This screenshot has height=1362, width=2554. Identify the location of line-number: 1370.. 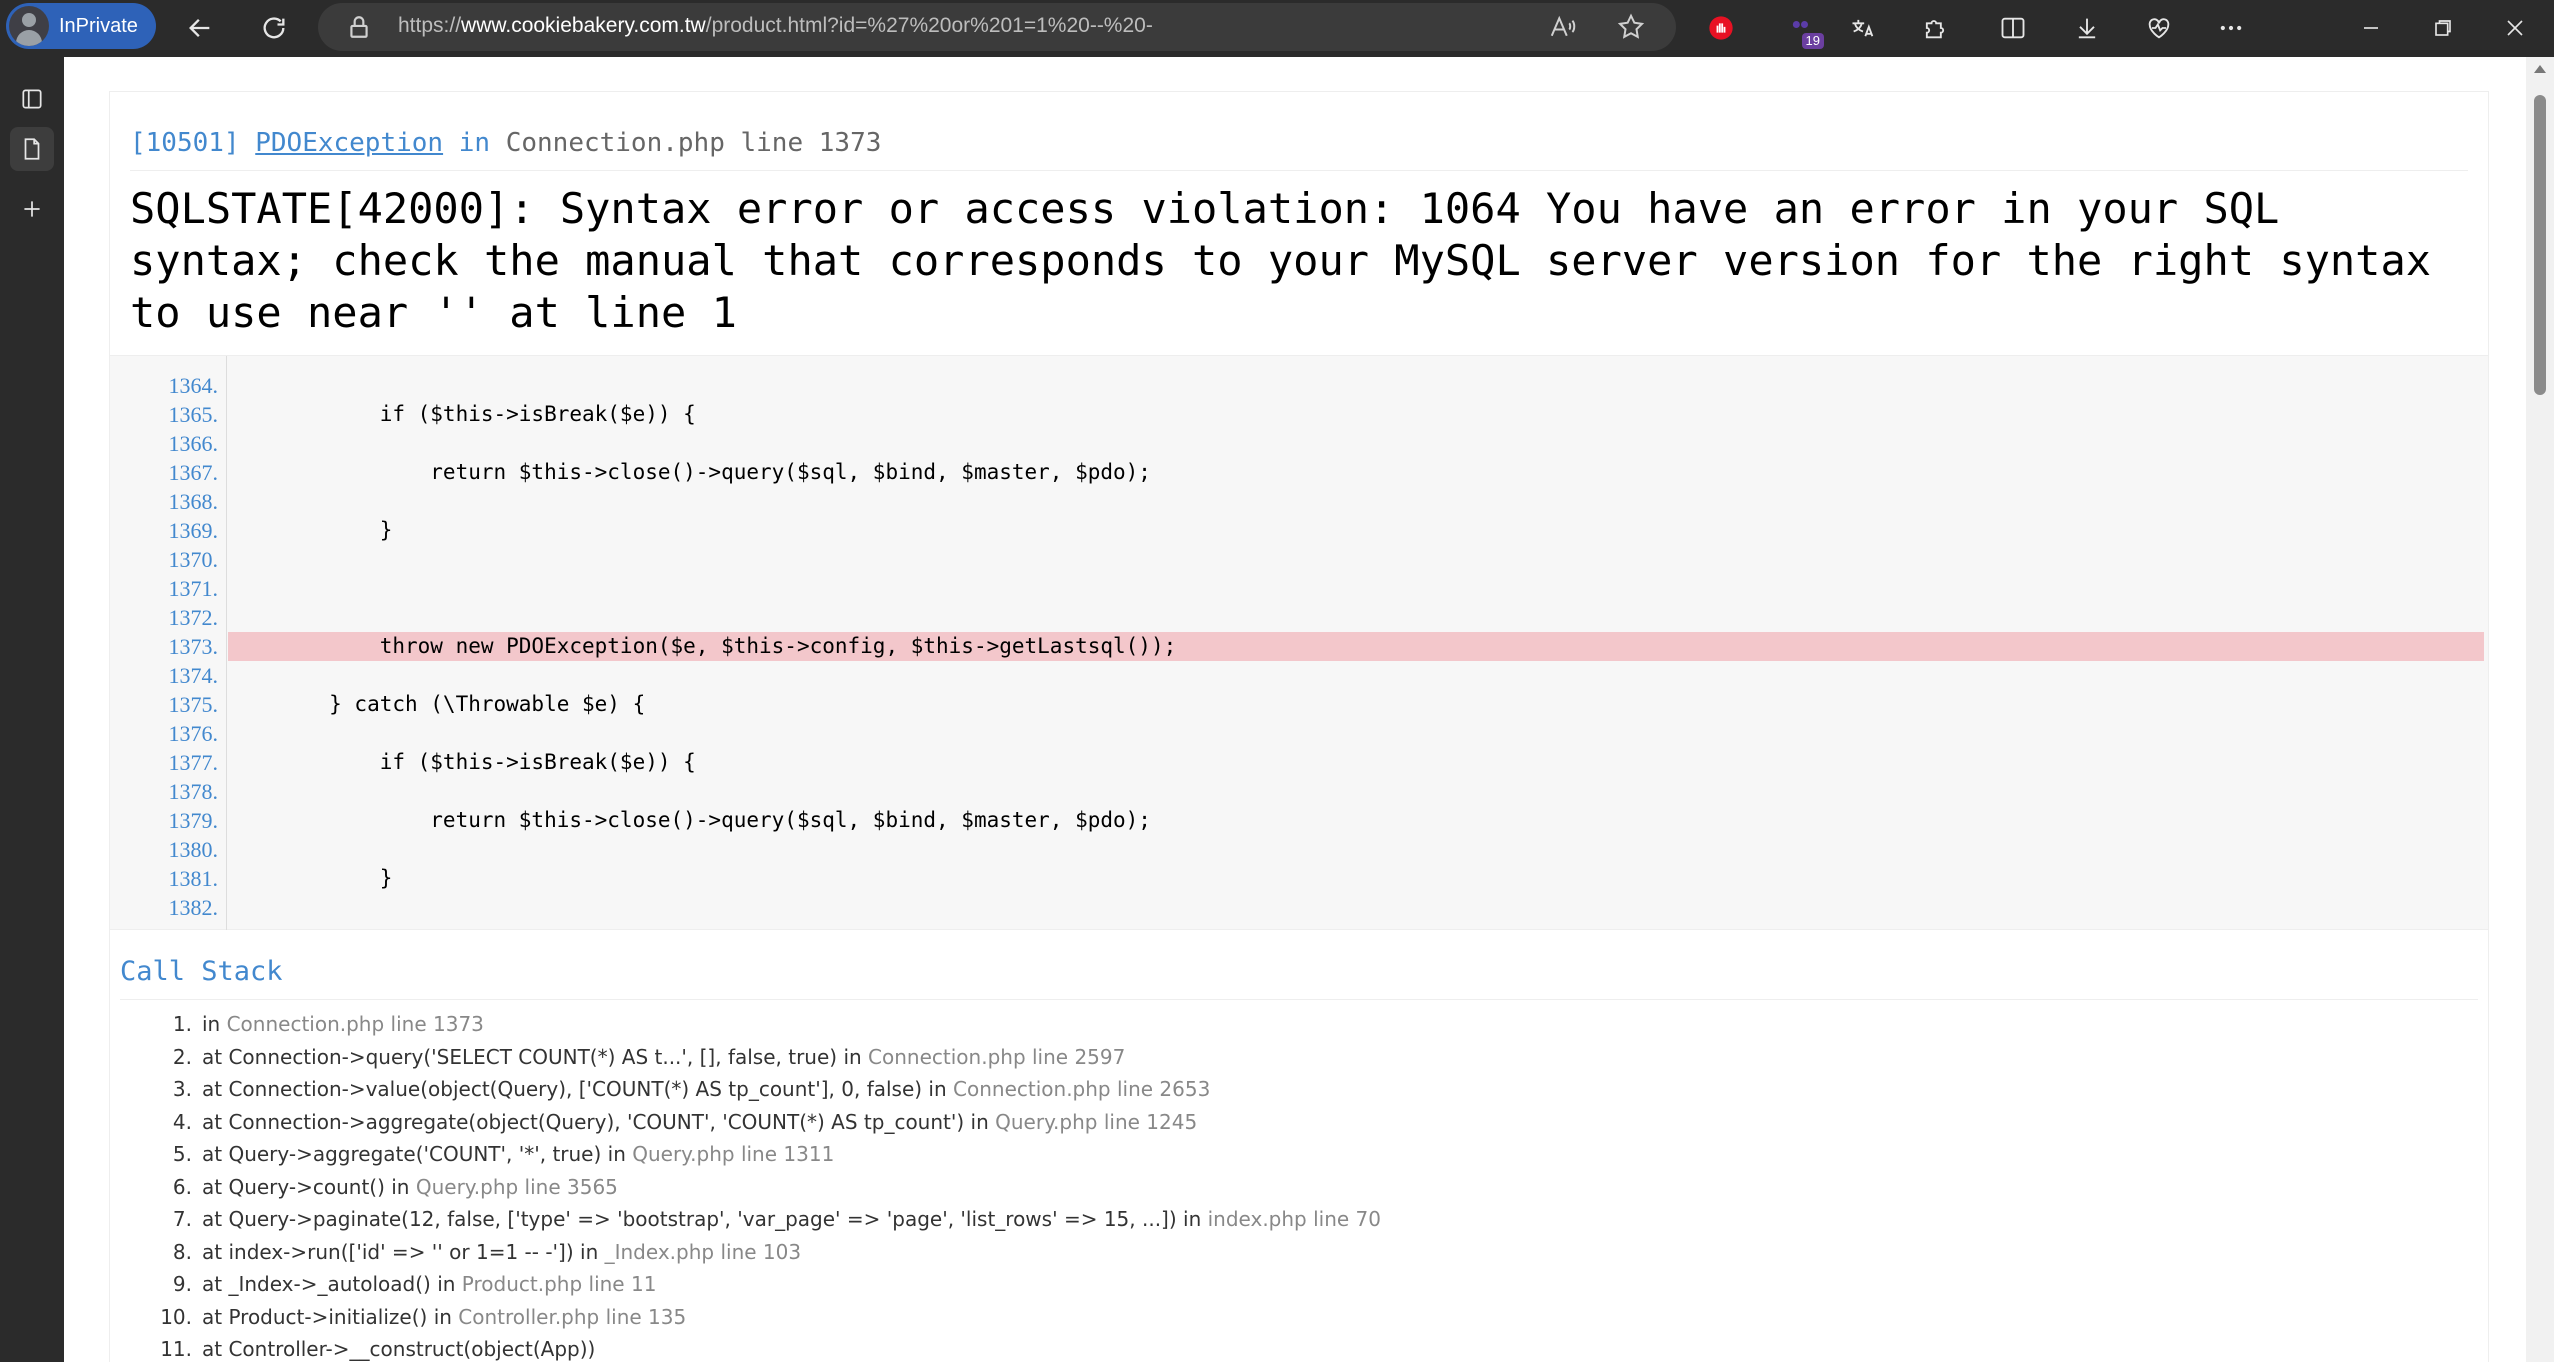
(193, 559).